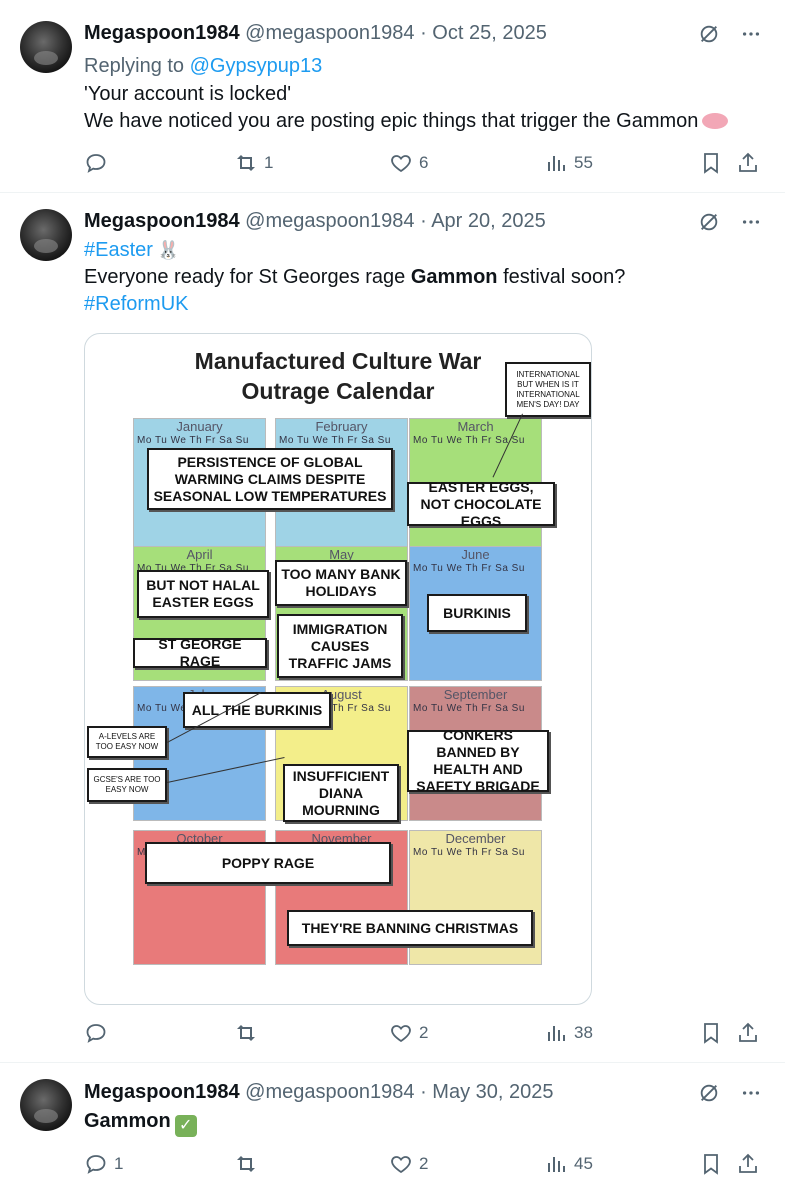 The image size is (785, 1200). I want to click on calendar-month-name: March, so click(475, 426).